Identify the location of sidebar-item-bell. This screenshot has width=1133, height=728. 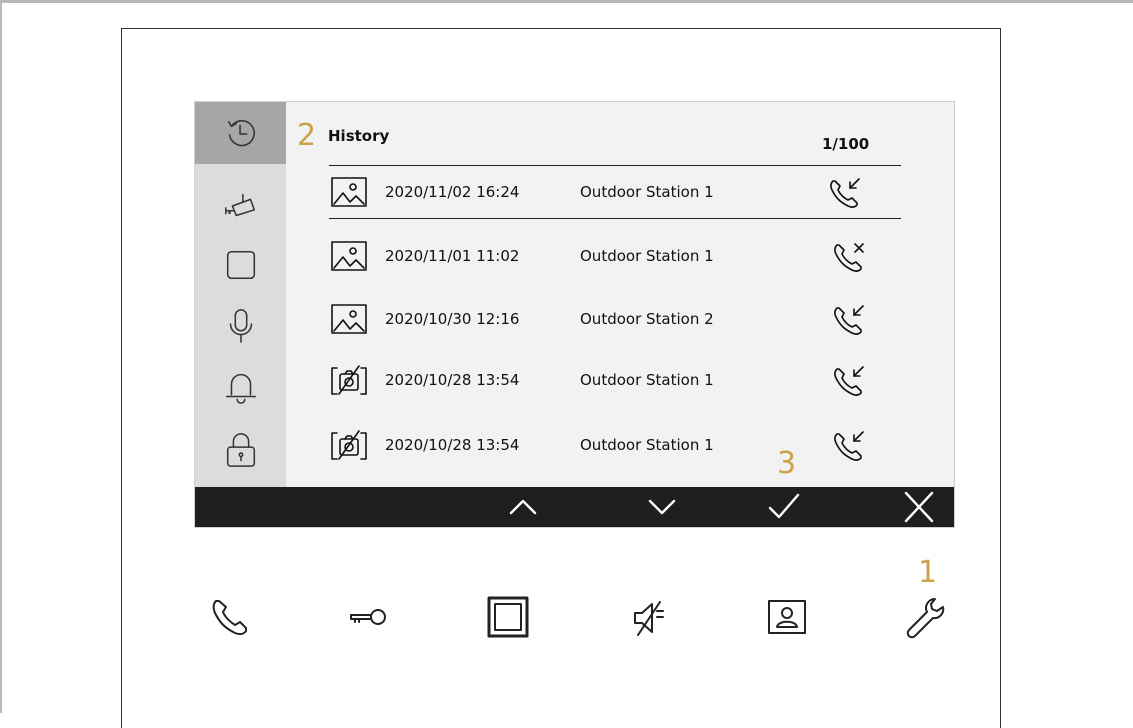
(240, 387).